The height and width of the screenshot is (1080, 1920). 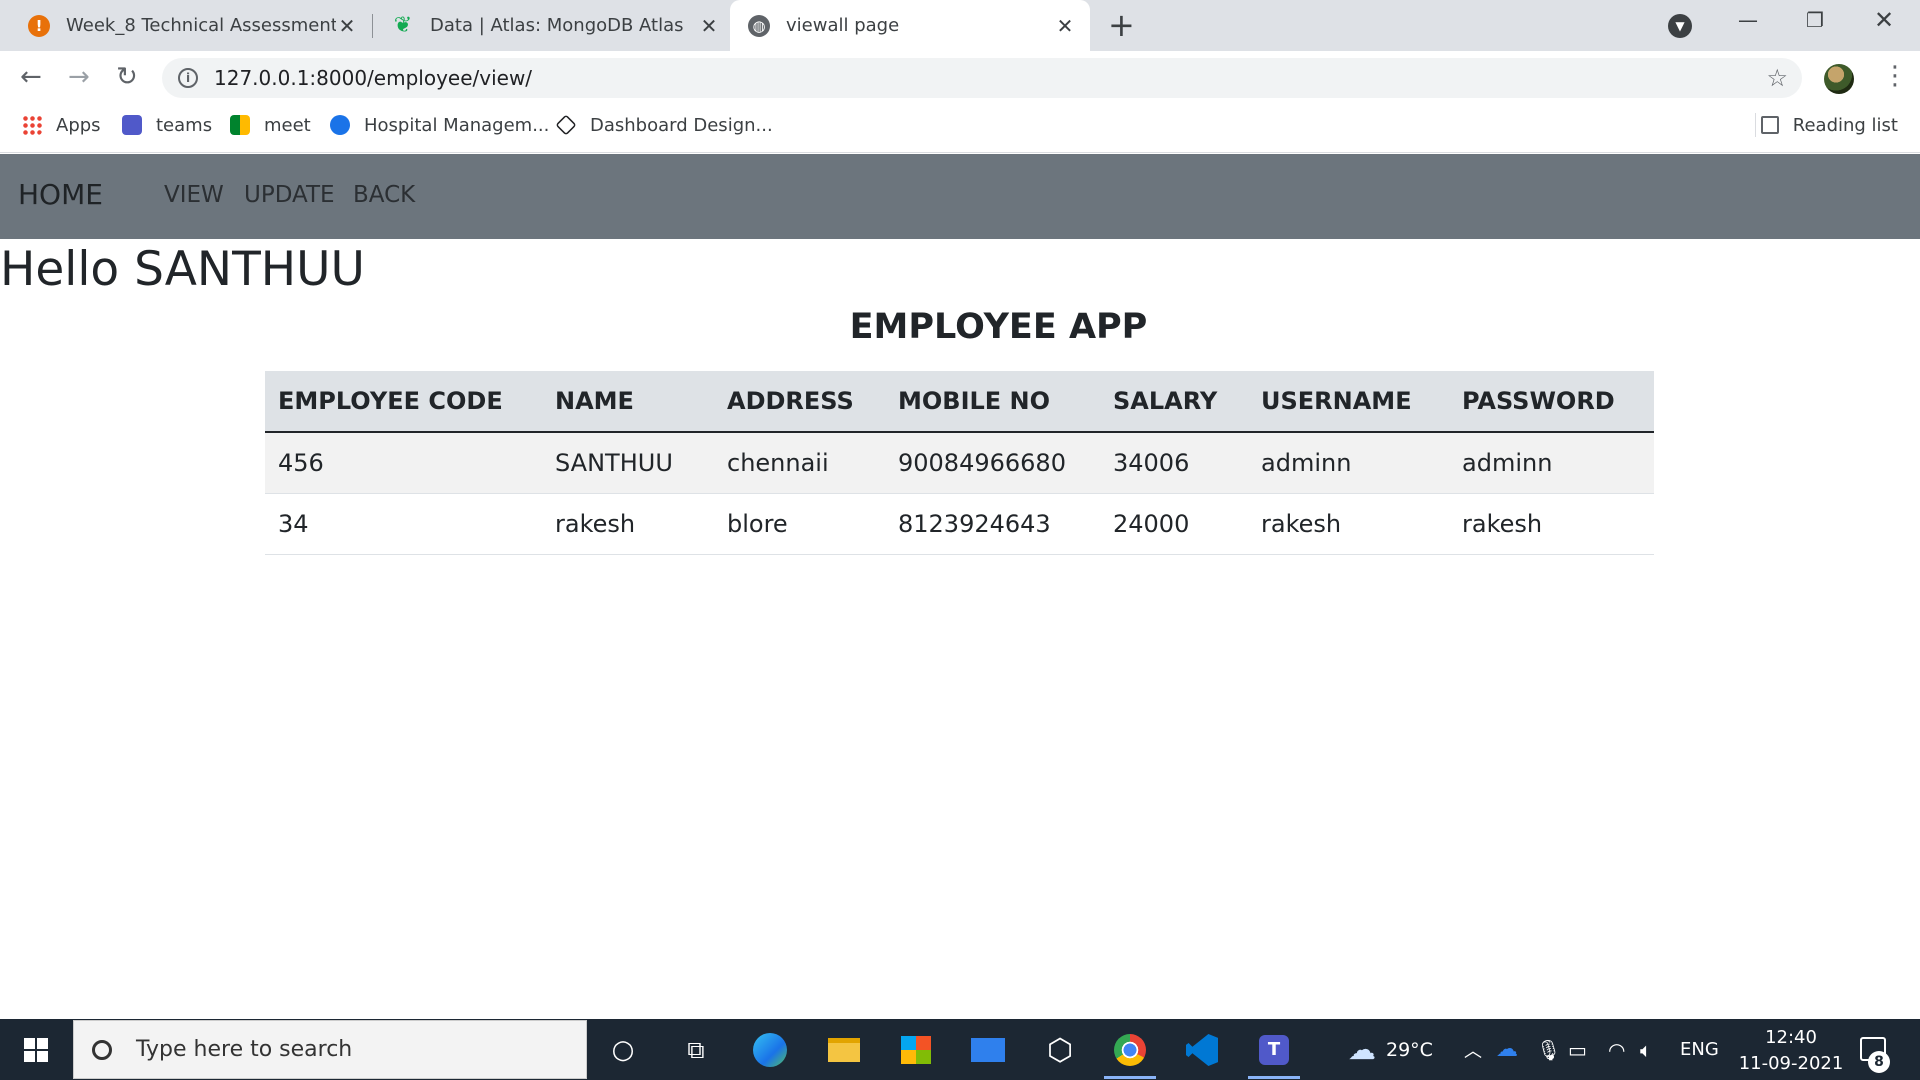 What do you see at coordinates (1646, 1049) in the screenshot?
I see `volume-icon: 🔈︎` at bounding box center [1646, 1049].